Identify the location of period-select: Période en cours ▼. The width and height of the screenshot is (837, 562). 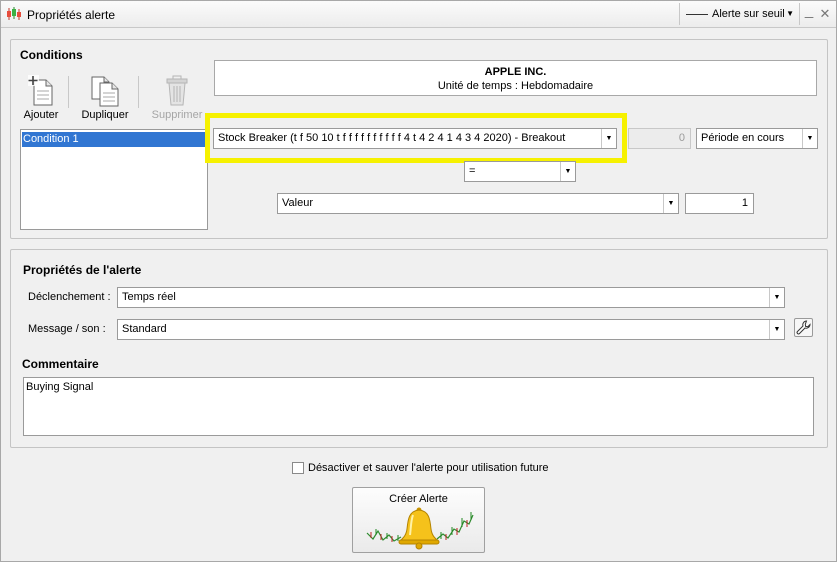
(757, 138).